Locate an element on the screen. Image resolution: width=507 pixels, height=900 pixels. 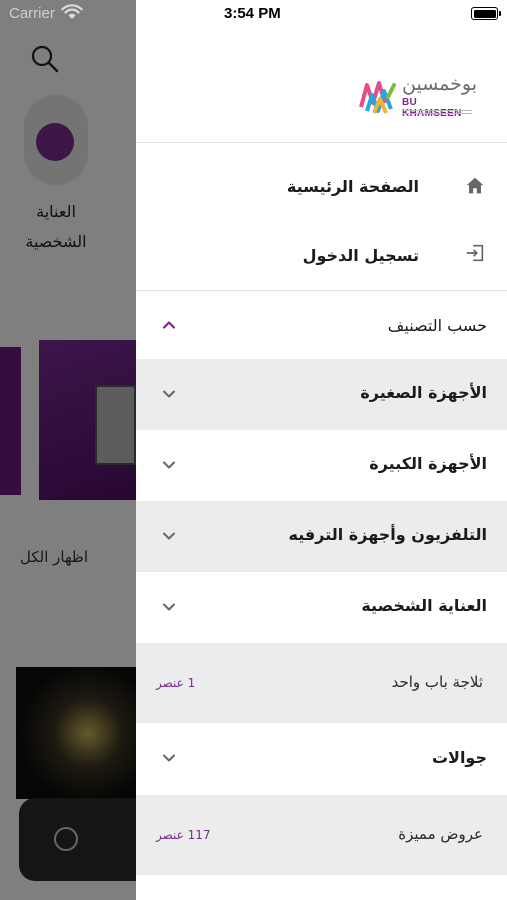
battery-icon is located at coordinates (484, 13).